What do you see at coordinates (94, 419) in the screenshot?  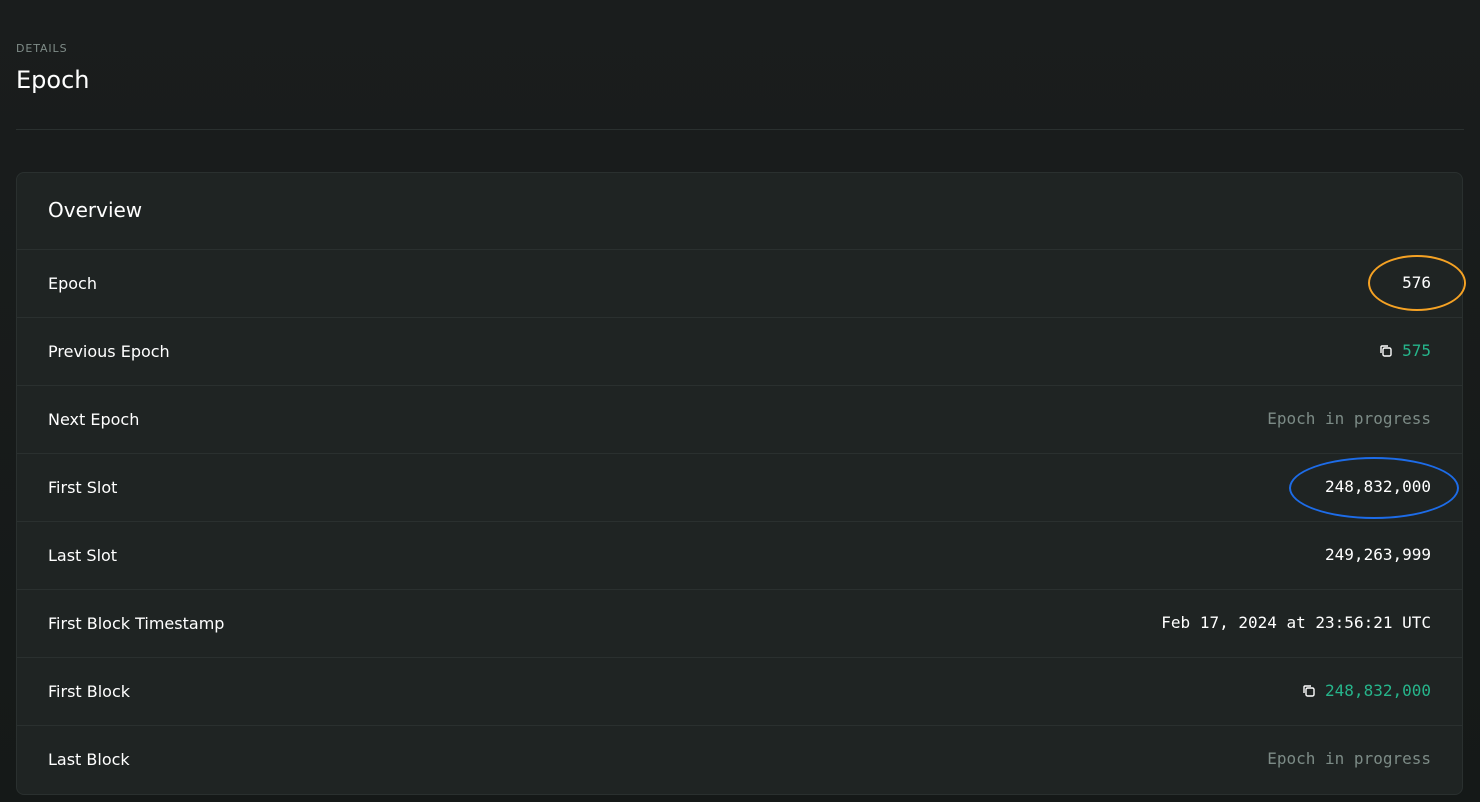 I see `next-epoch-label: Next Epoch` at bounding box center [94, 419].